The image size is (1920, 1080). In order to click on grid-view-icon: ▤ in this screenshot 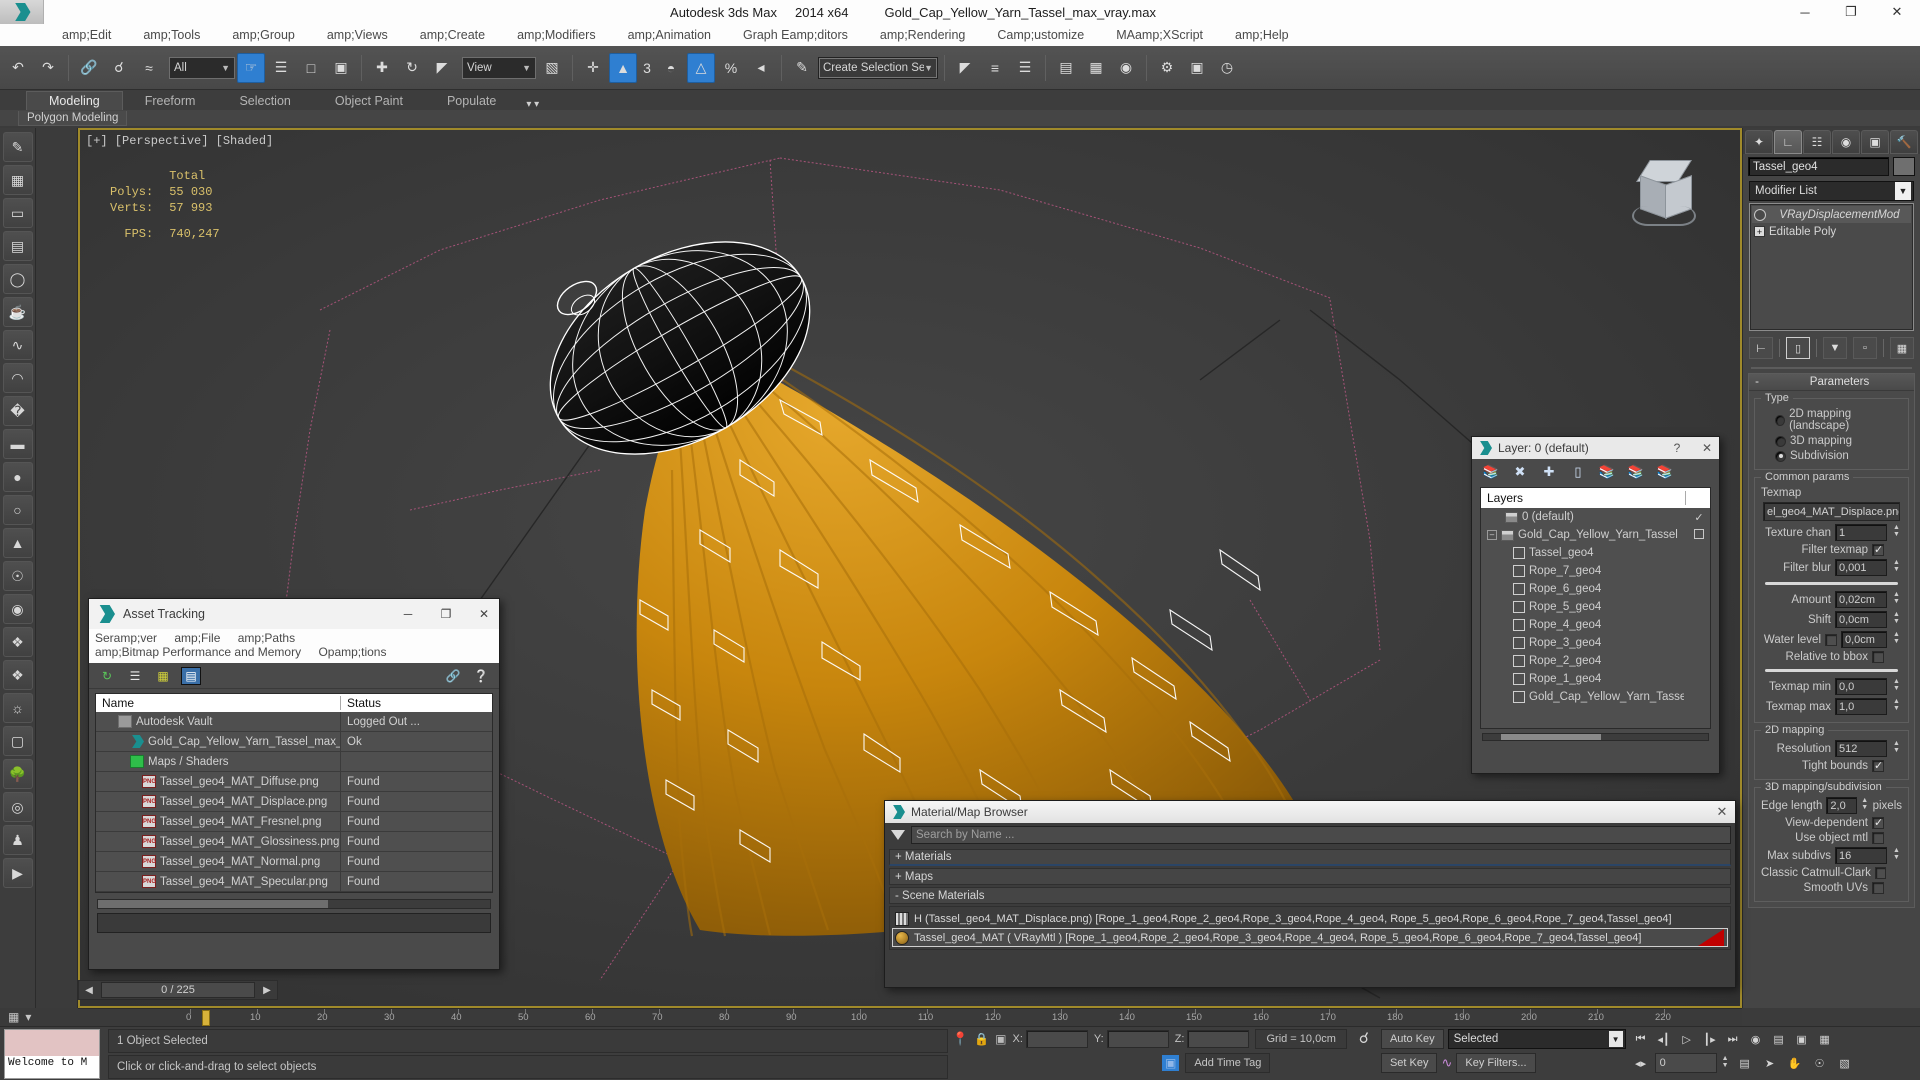, I will do `click(191, 675)`.